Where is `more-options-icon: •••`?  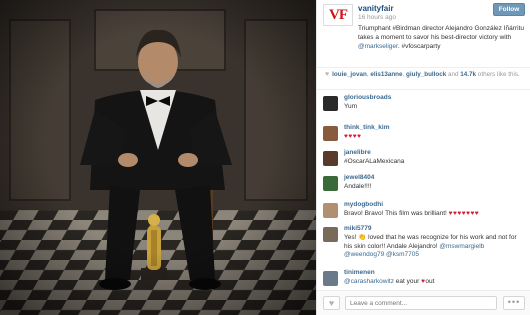 more-options-icon: ••• is located at coordinates (514, 303).